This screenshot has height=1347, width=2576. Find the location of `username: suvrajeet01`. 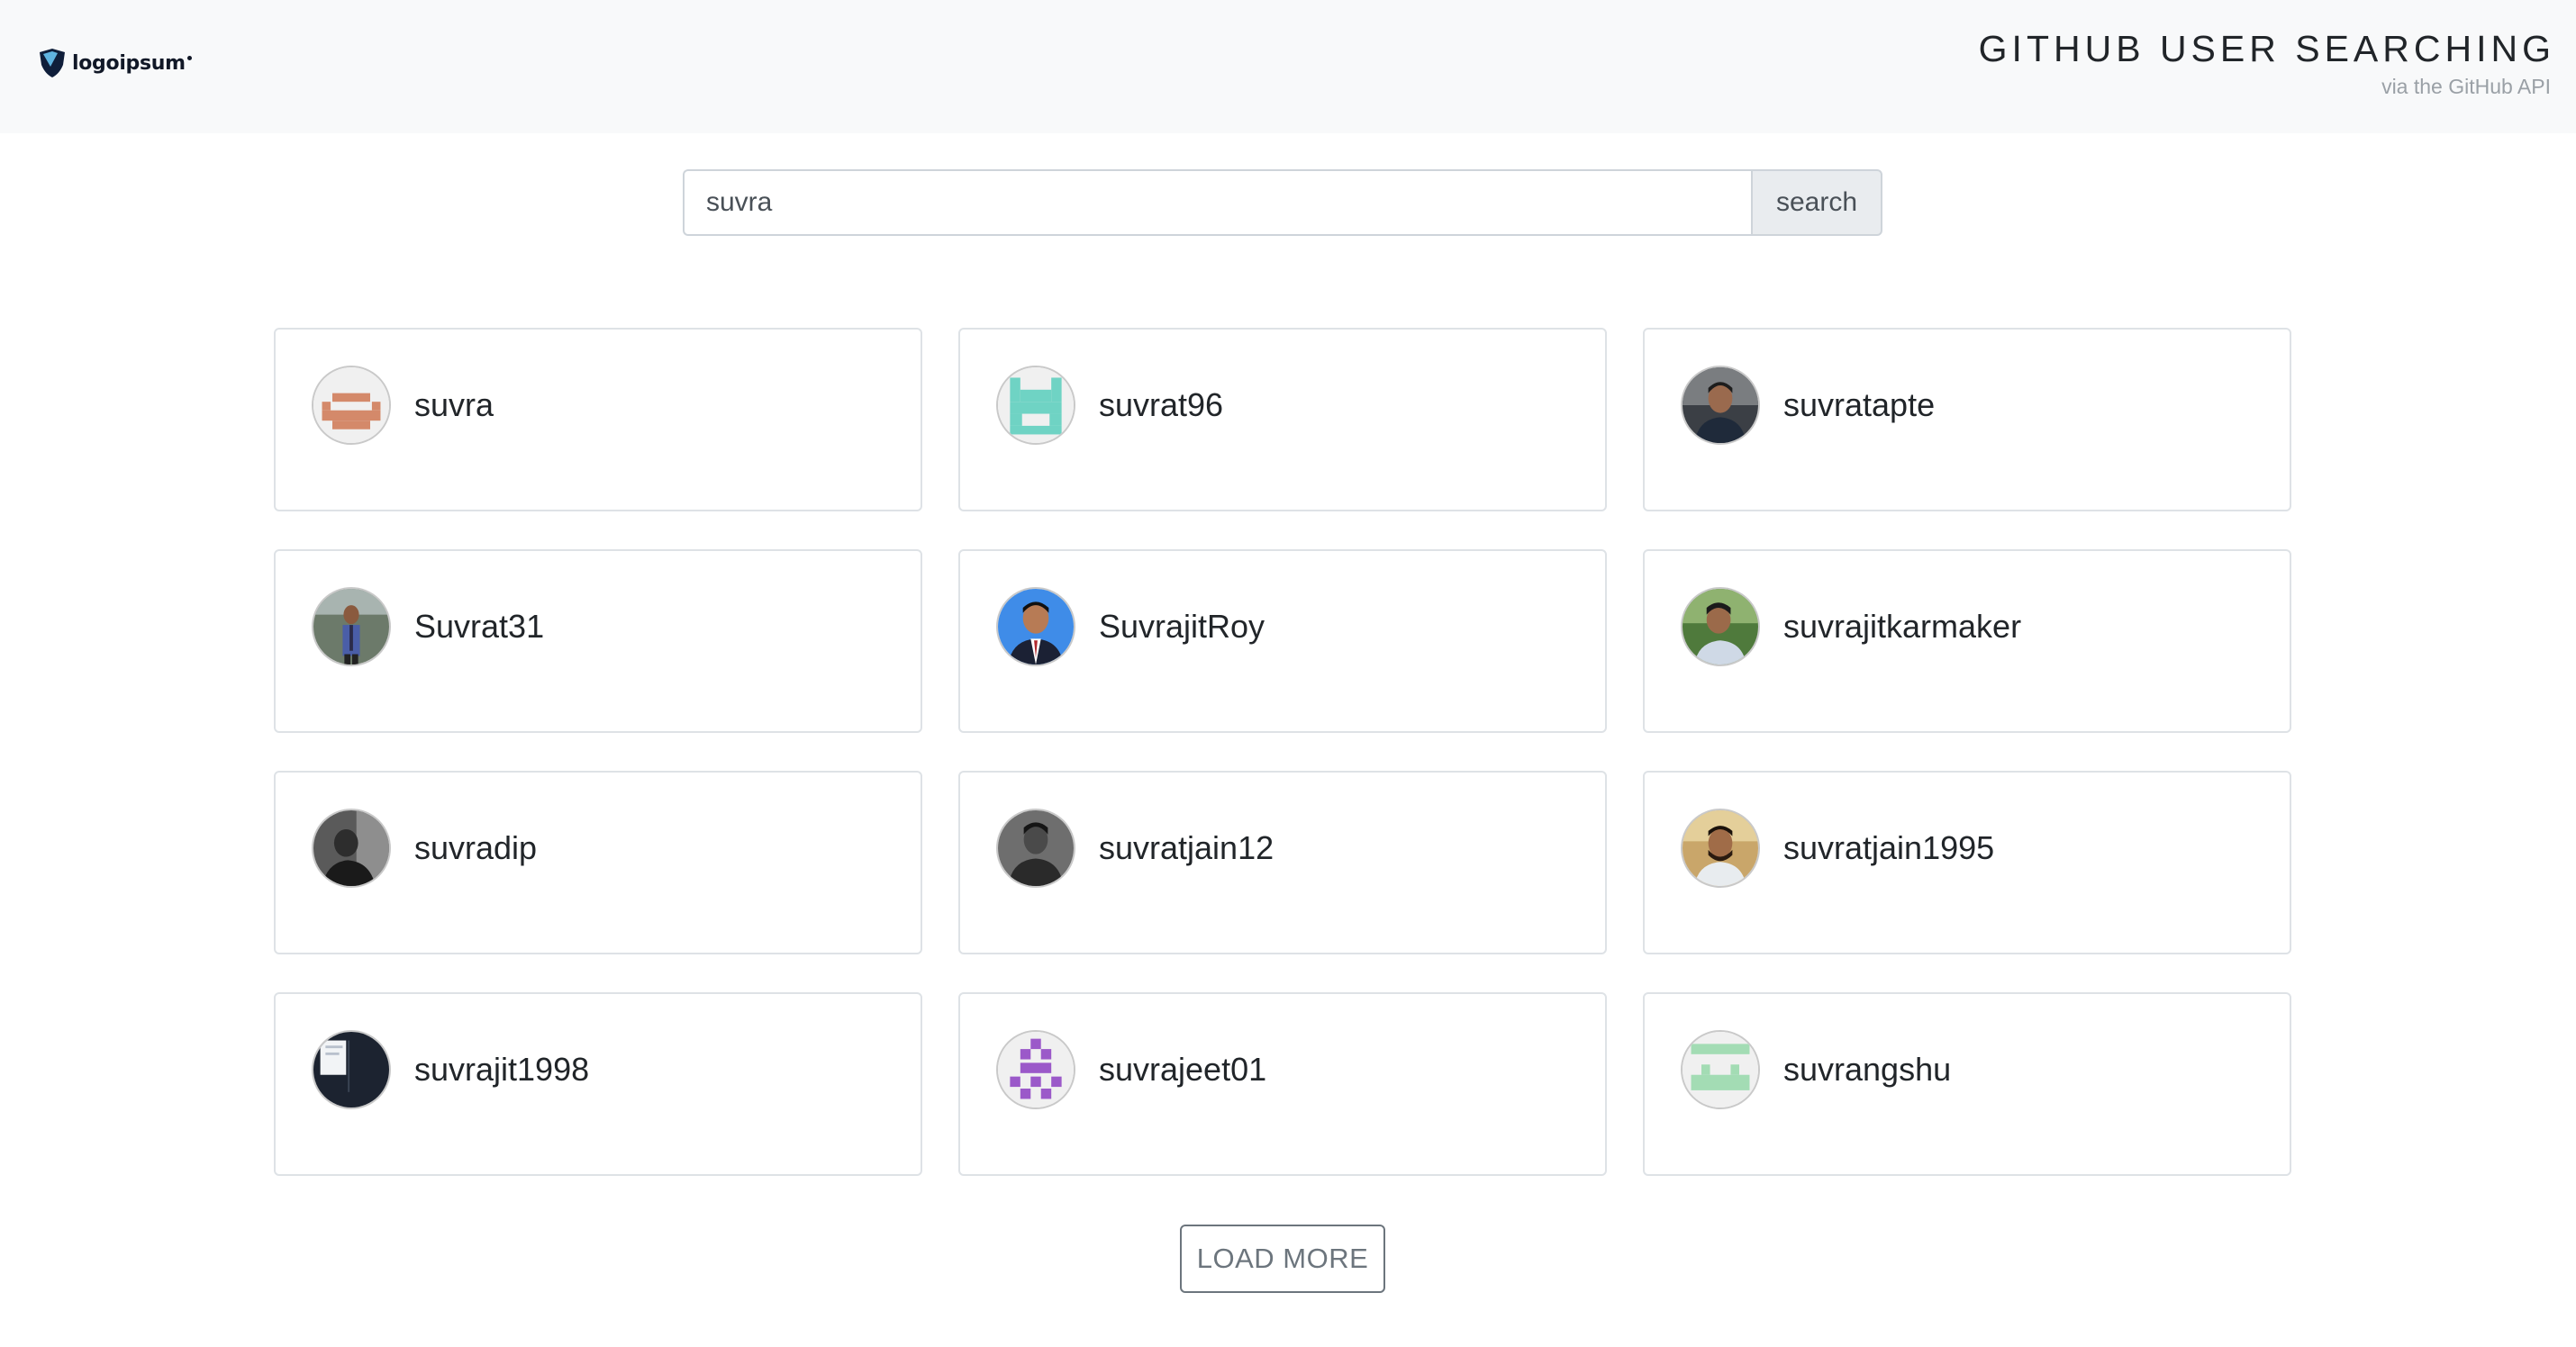

username: suvrajeet01 is located at coordinates (1183, 1069).